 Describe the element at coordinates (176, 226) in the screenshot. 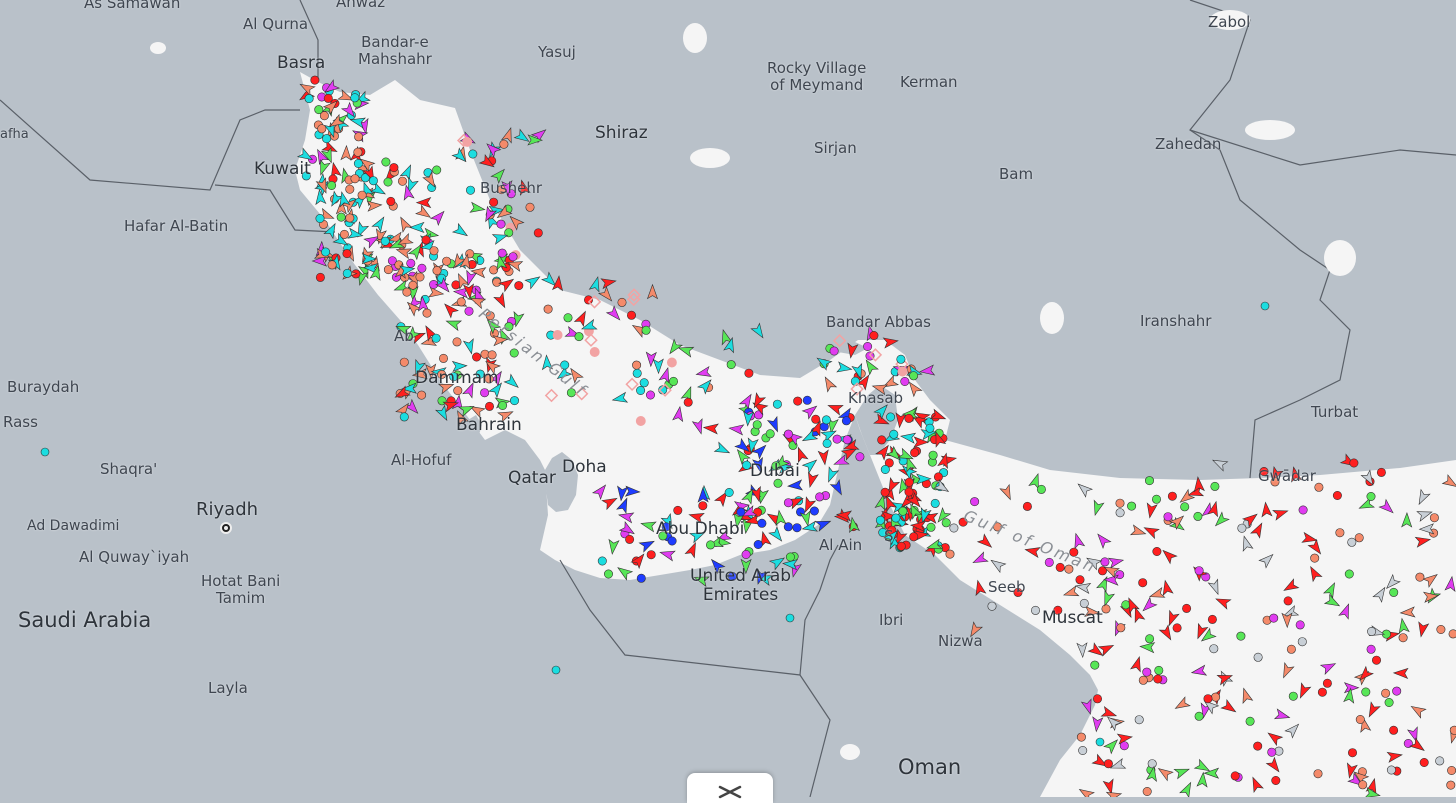

I see `label-hafar-al-batin: Hafar Al-Batin` at that location.